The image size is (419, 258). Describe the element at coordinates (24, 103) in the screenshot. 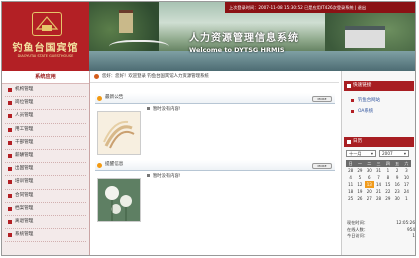

I see `sidebar-item-label: 岗位管理` at that location.